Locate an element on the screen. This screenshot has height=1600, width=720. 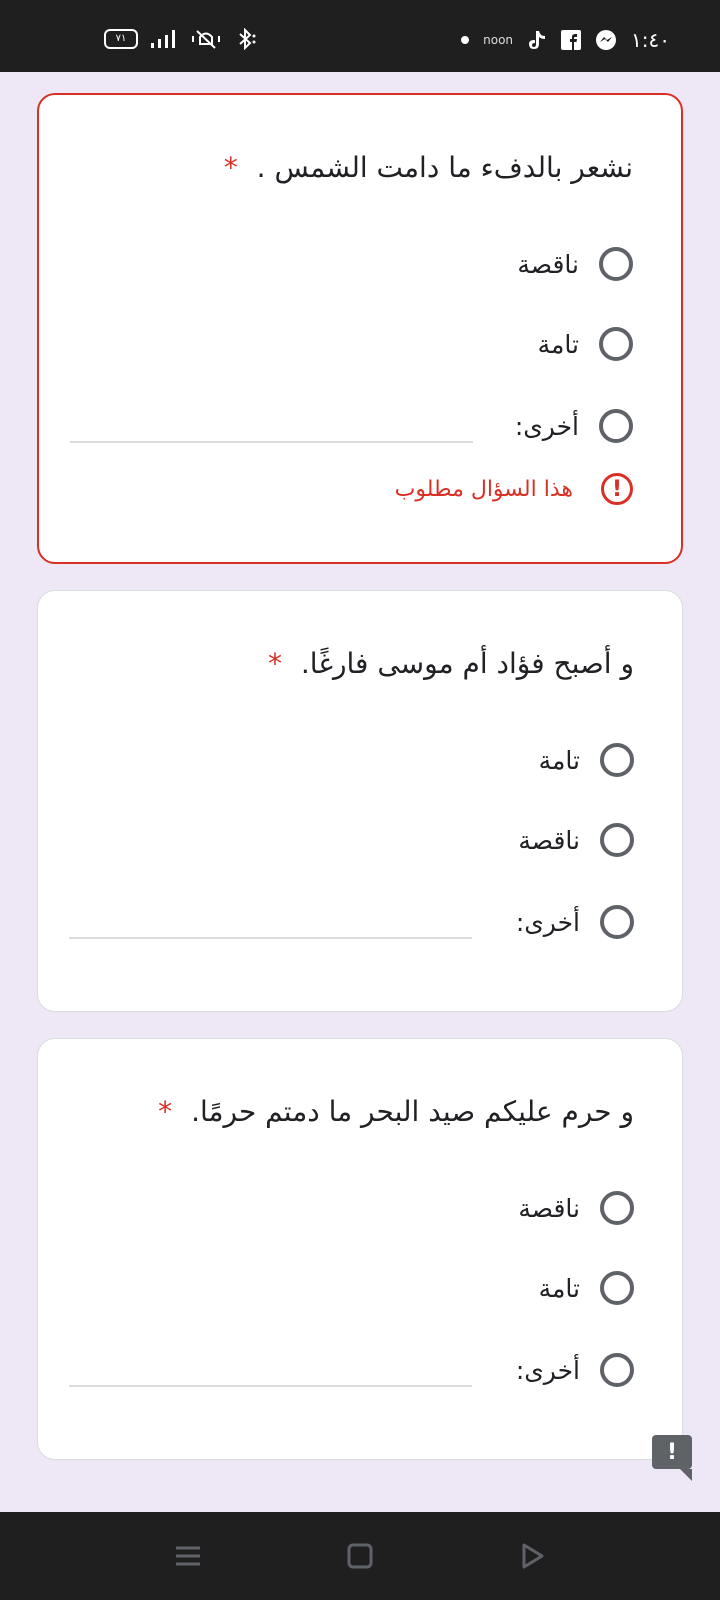
error-message: ! هذا السؤال مطلوب is located at coordinates (514, 489).